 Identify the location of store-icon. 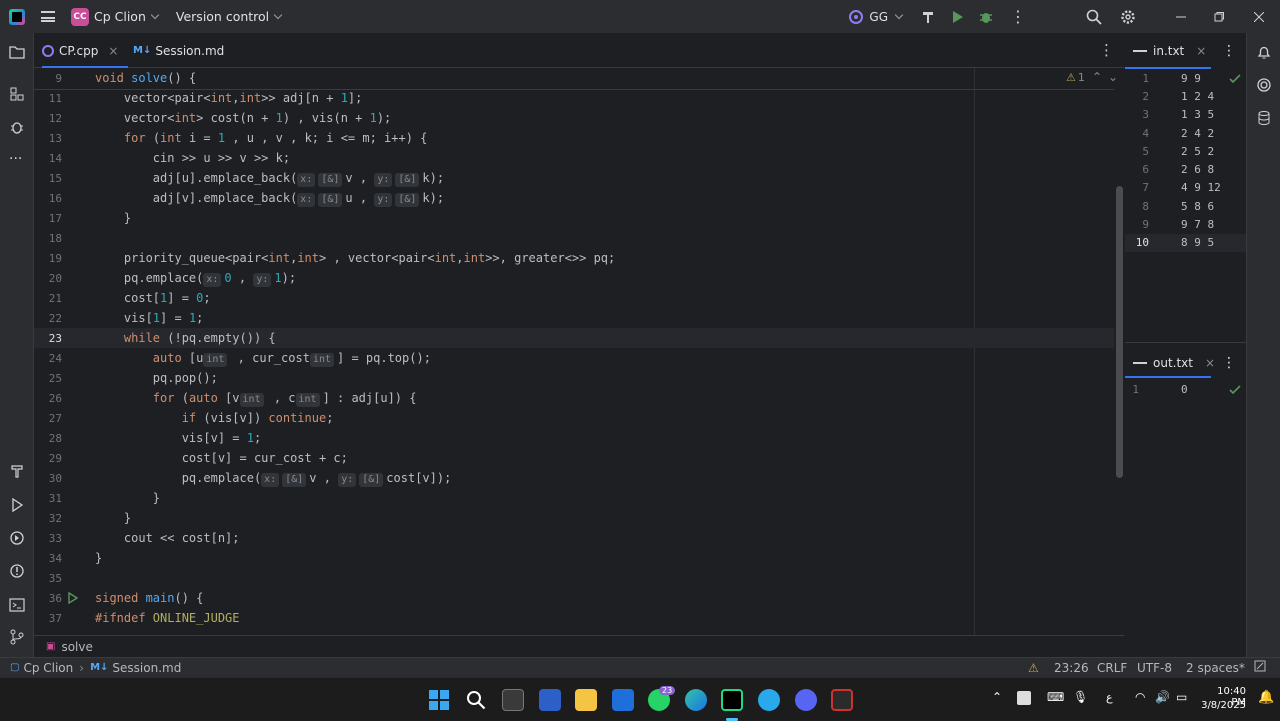
(550, 700).